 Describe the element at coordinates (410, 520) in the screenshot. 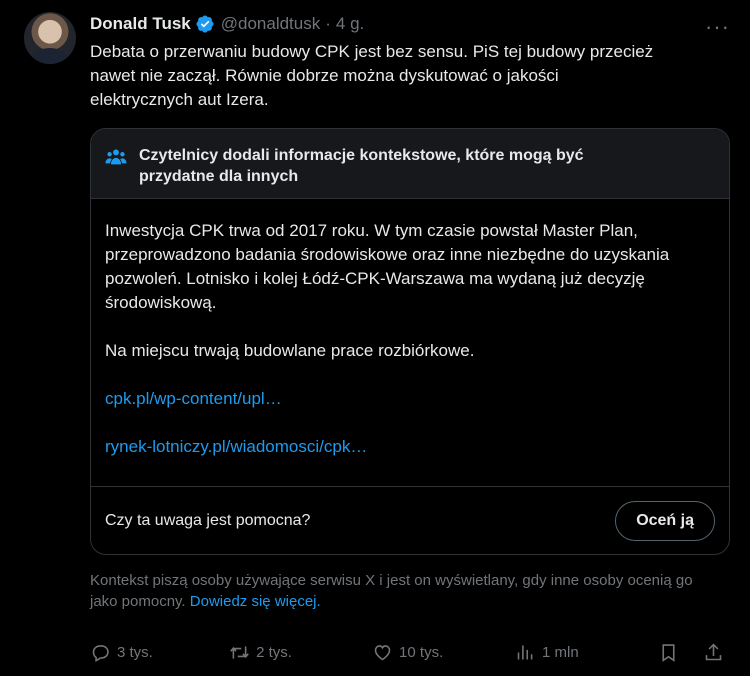

I see `community-note-footer: Czy ta uwaga jest pomocna? Oceń ją` at that location.